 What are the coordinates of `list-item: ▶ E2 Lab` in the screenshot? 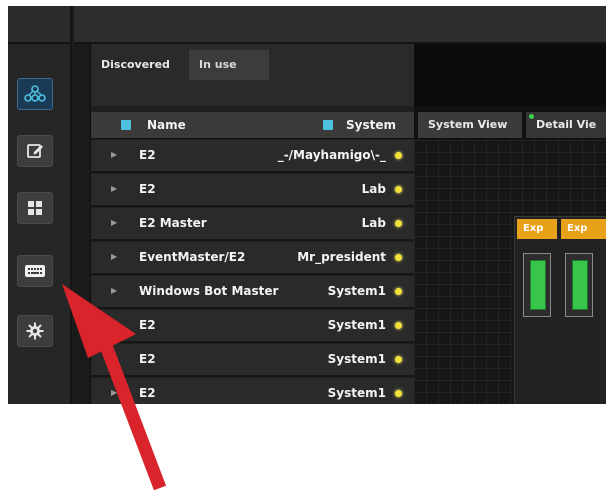 It's located at (252, 190).